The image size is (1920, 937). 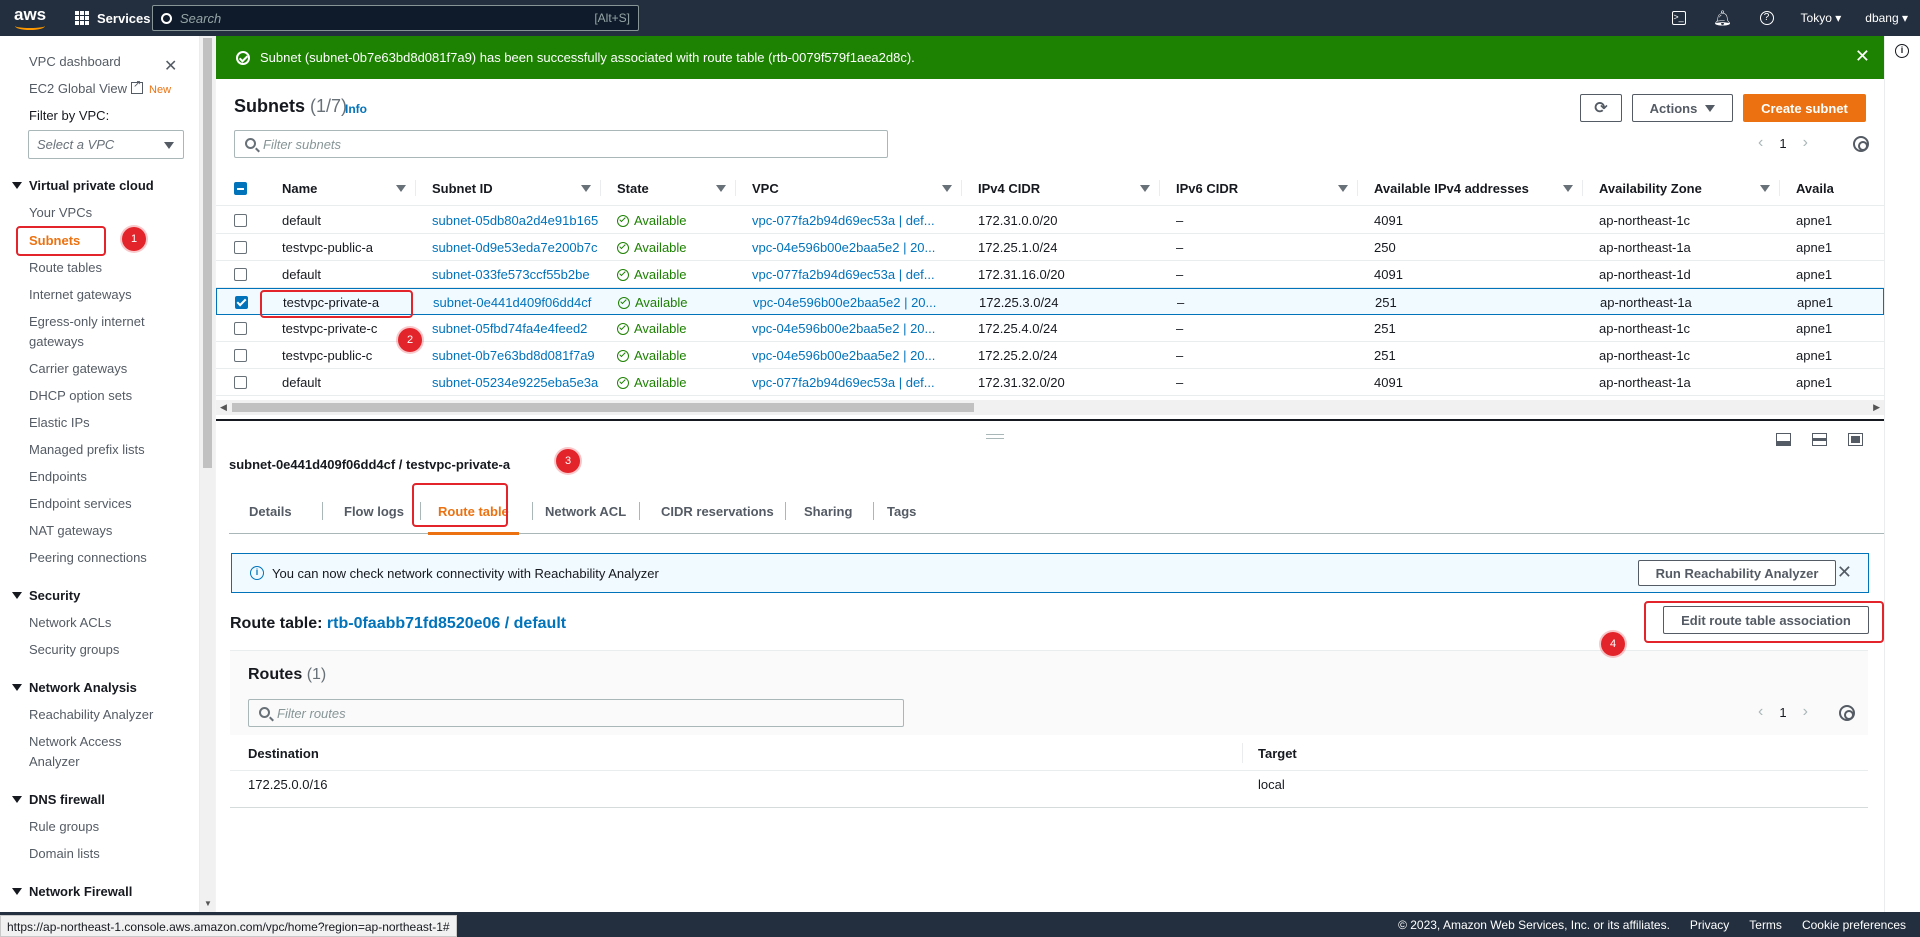 What do you see at coordinates (1782, 712) in the screenshot?
I see `routes-page-number: 1` at bounding box center [1782, 712].